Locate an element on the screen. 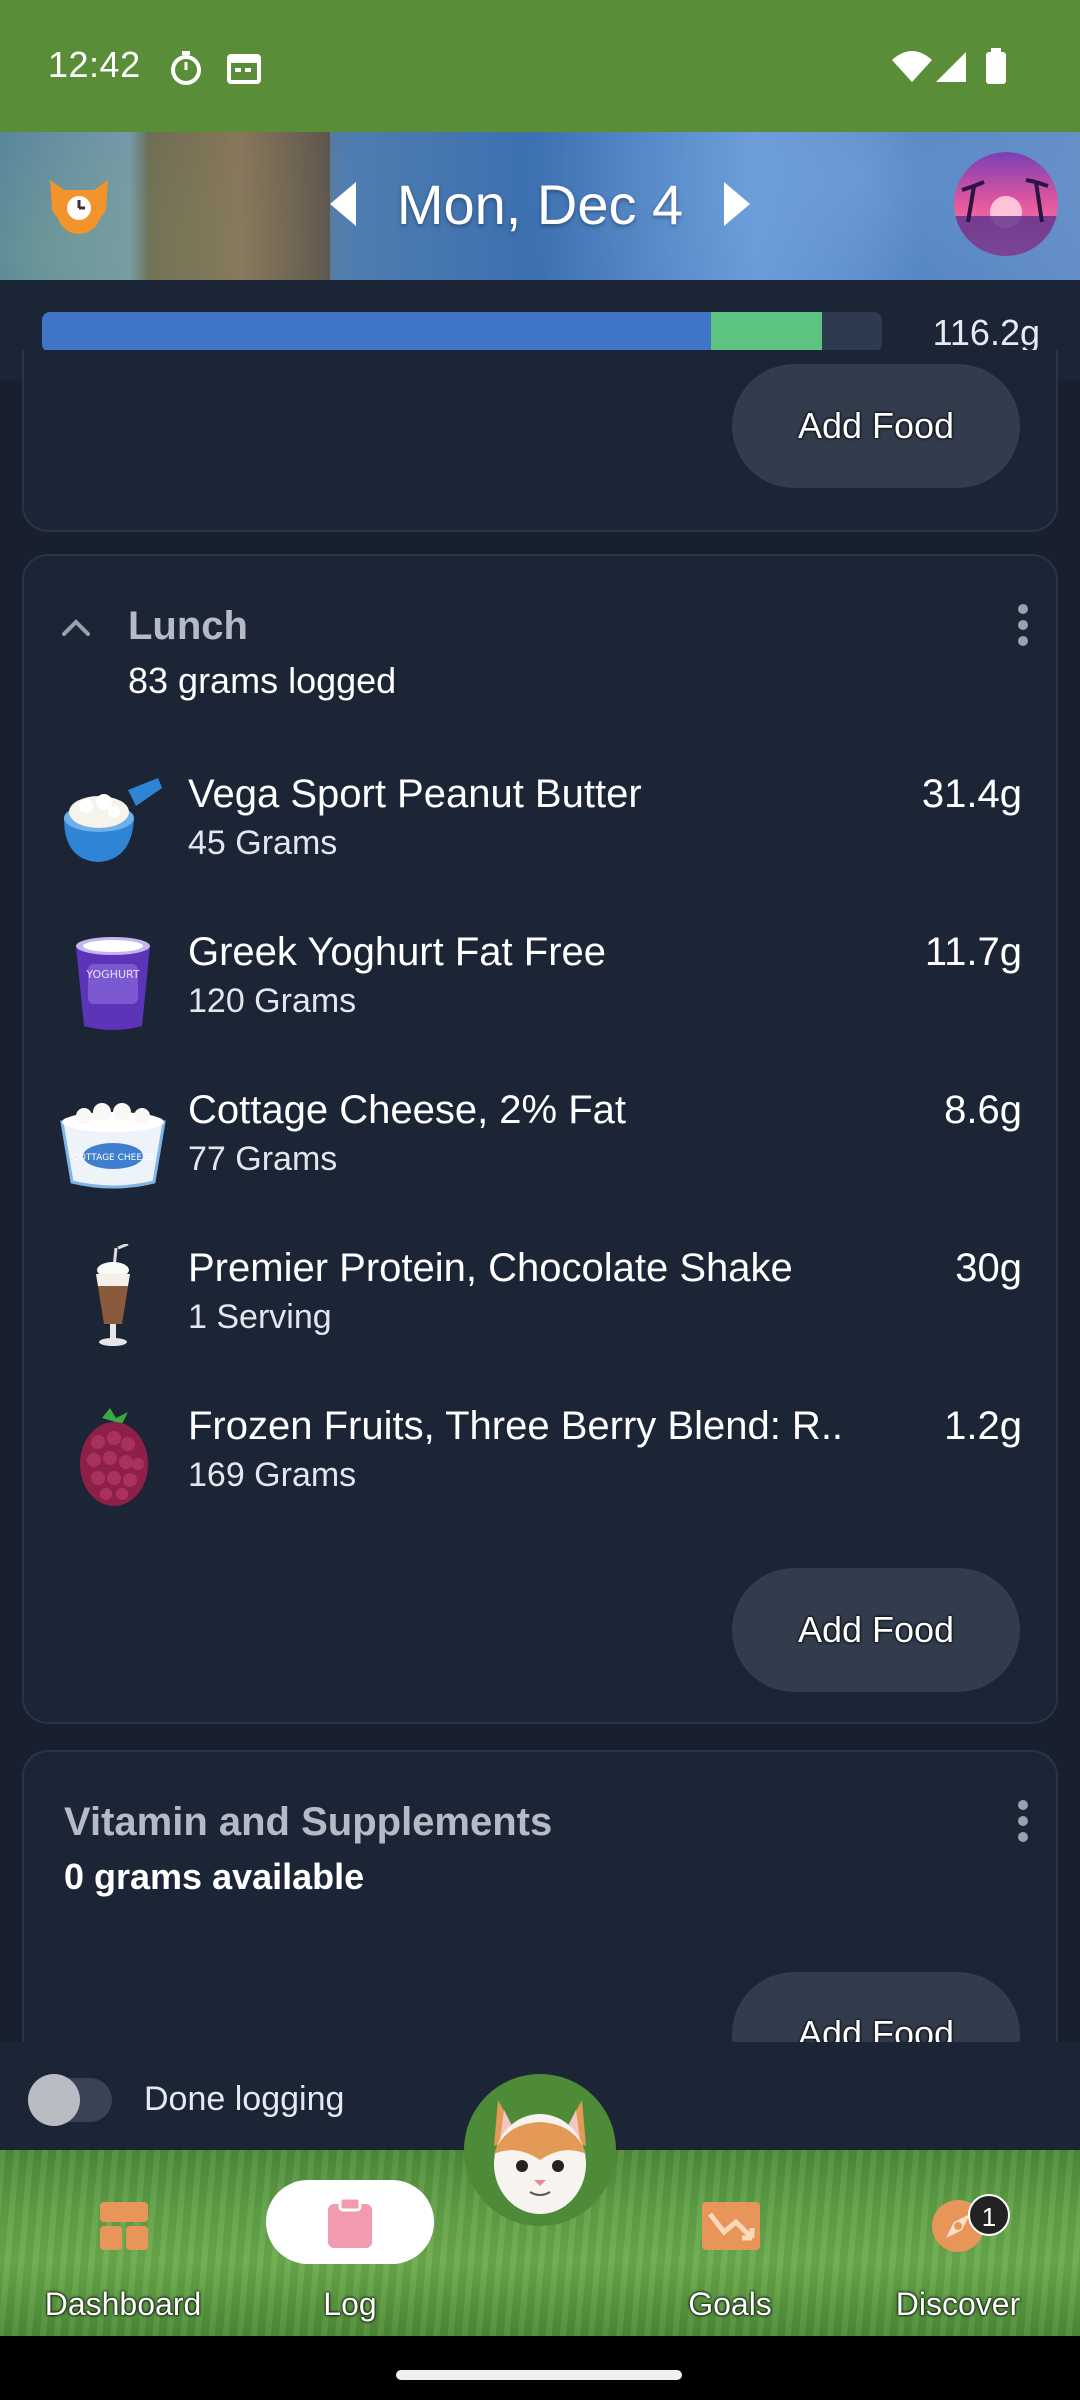 The height and width of the screenshot is (2400, 1080). next-day-button is located at coordinates (737, 204).